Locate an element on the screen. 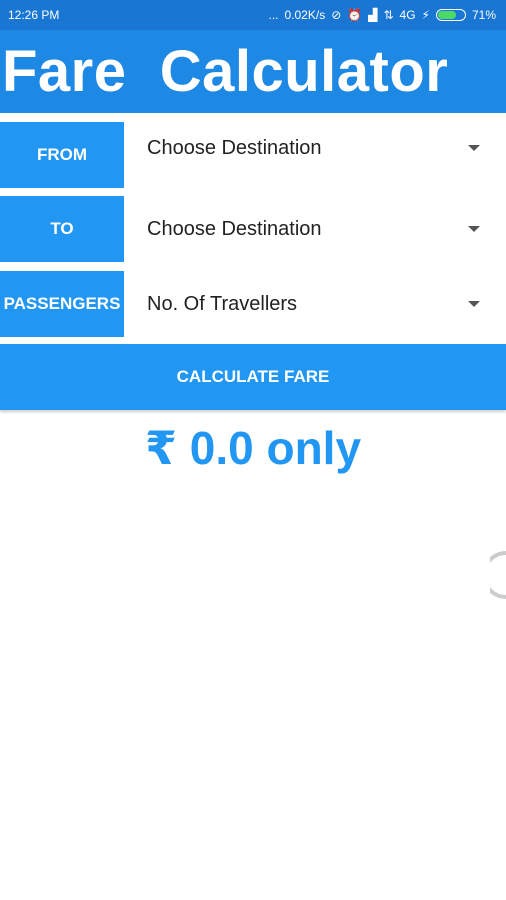 The image size is (506, 900). charging-icon: ⚡ is located at coordinates (425, 15).